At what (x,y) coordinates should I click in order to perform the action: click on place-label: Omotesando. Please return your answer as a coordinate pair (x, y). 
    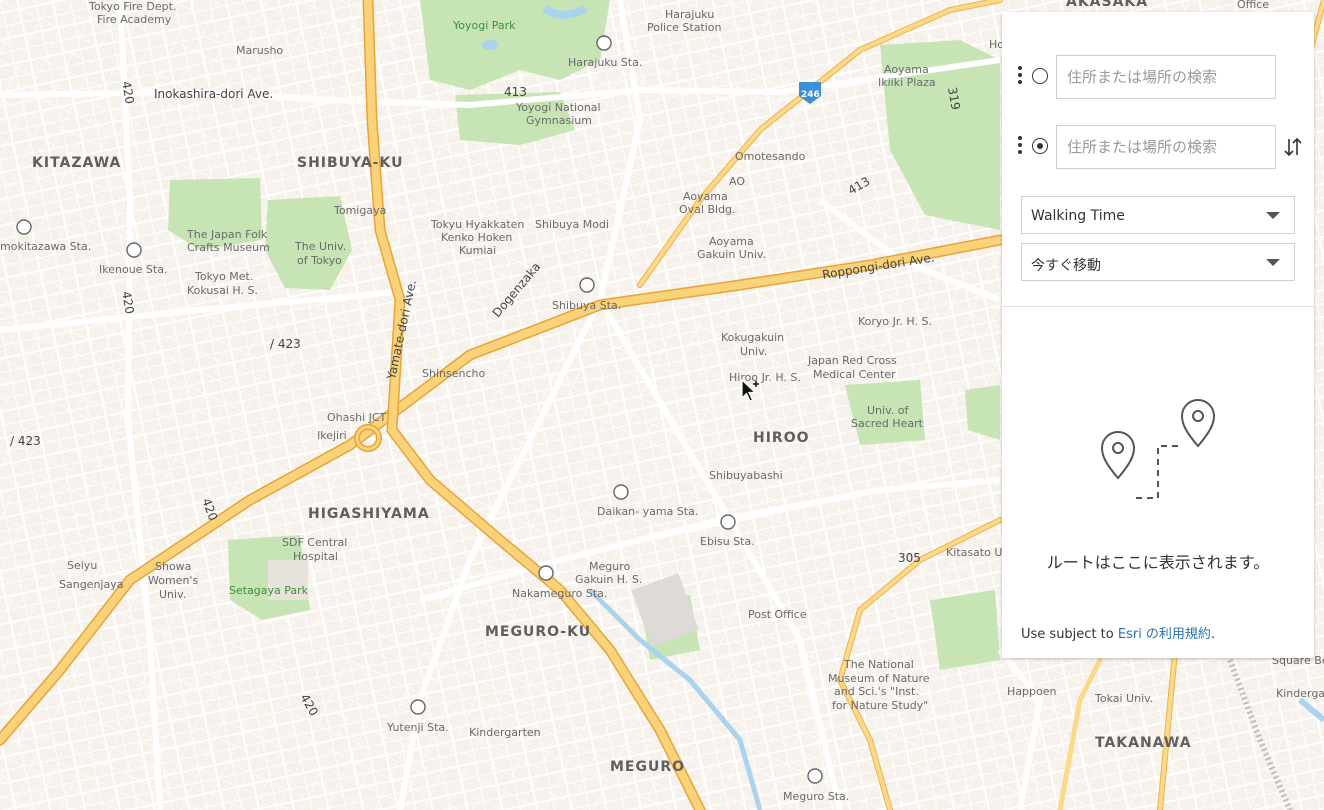
    Looking at the image, I should click on (770, 156).